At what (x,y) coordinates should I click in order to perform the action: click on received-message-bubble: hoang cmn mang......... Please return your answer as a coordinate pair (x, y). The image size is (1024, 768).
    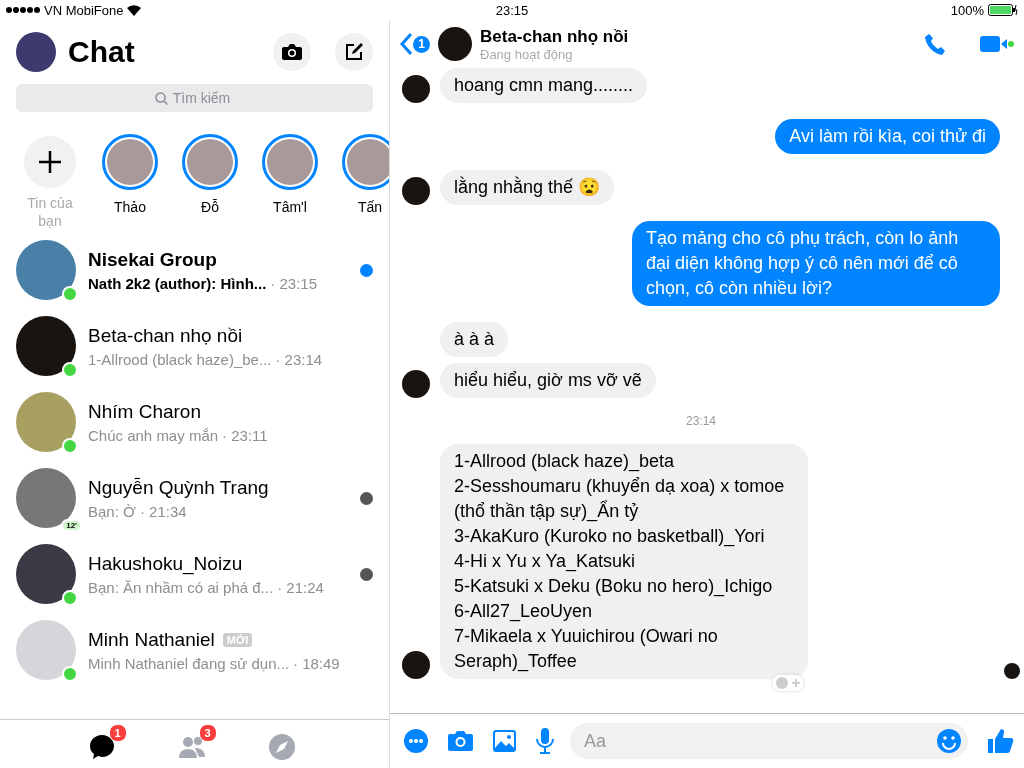
    Looking at the image, I should click on (544, 85).